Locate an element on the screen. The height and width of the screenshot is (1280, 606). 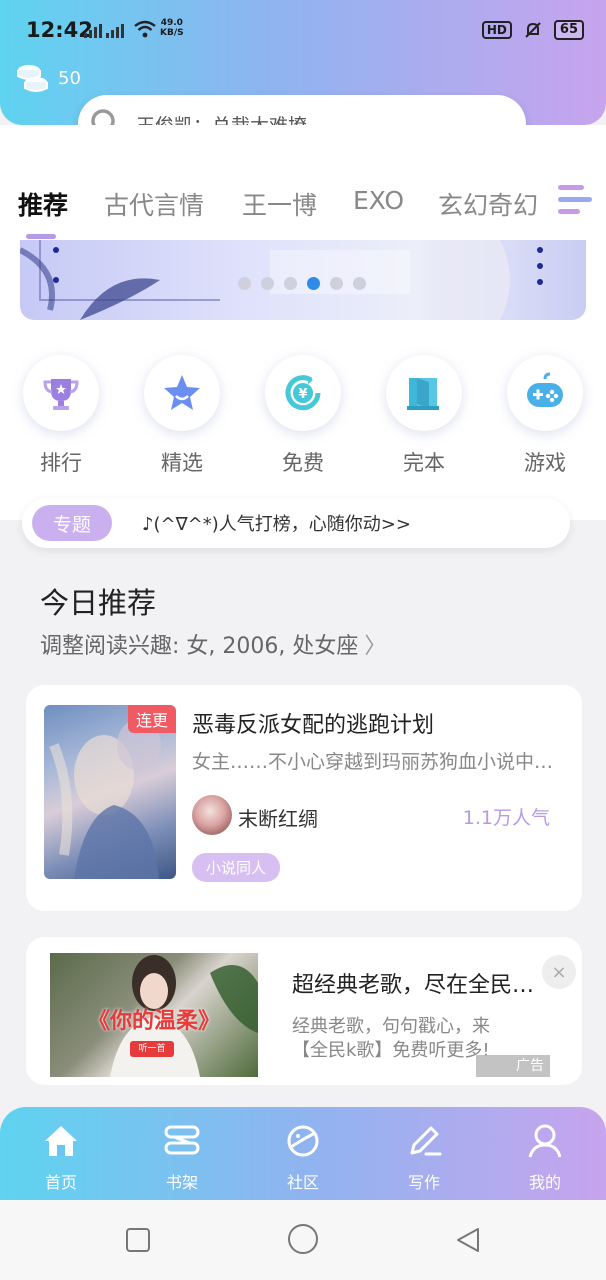
home-icon is located at coordinates (61, 1141).